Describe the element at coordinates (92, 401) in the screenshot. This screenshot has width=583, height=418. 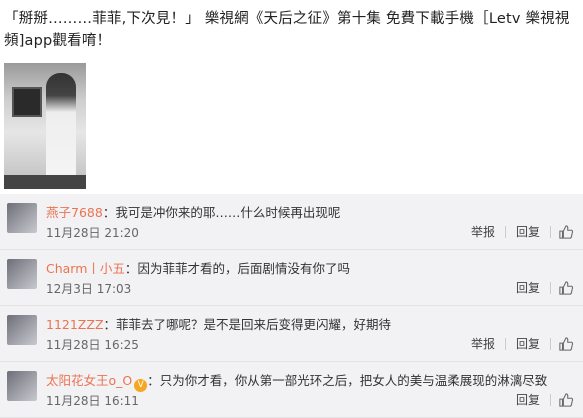
I see `comment-date: 11月28日 16:11` at that location.